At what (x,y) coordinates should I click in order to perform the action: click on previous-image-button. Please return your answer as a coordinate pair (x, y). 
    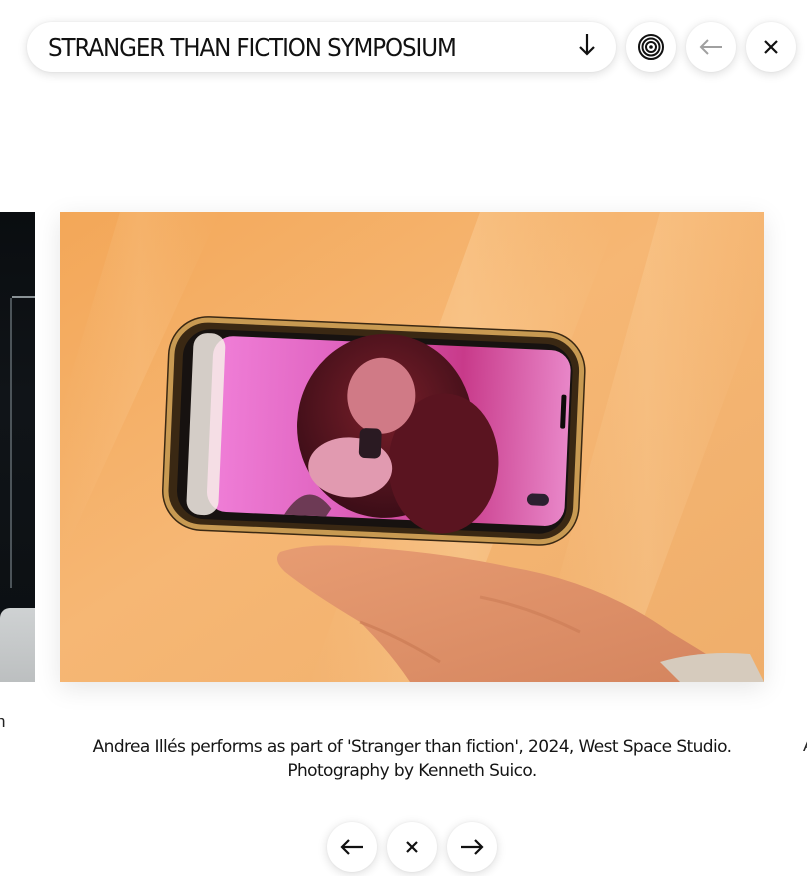
    Looking at the image, I should click on (352, 847).